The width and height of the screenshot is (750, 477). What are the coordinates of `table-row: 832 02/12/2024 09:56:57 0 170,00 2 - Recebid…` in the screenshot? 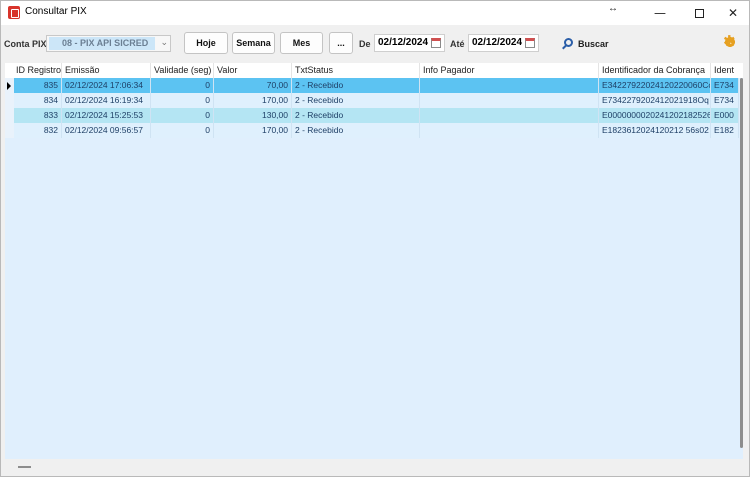 It's located at (372, 130).